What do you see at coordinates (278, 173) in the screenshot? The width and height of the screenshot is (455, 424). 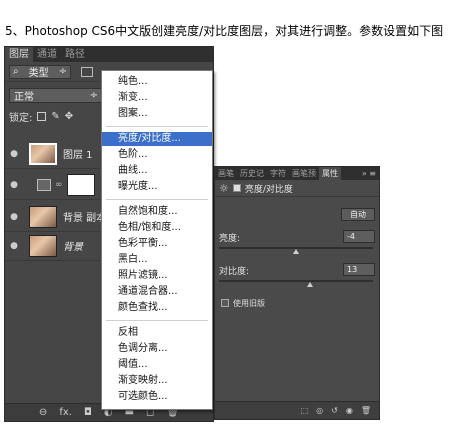 I see `tab-character: 字符` at bounding box center [278, 173].